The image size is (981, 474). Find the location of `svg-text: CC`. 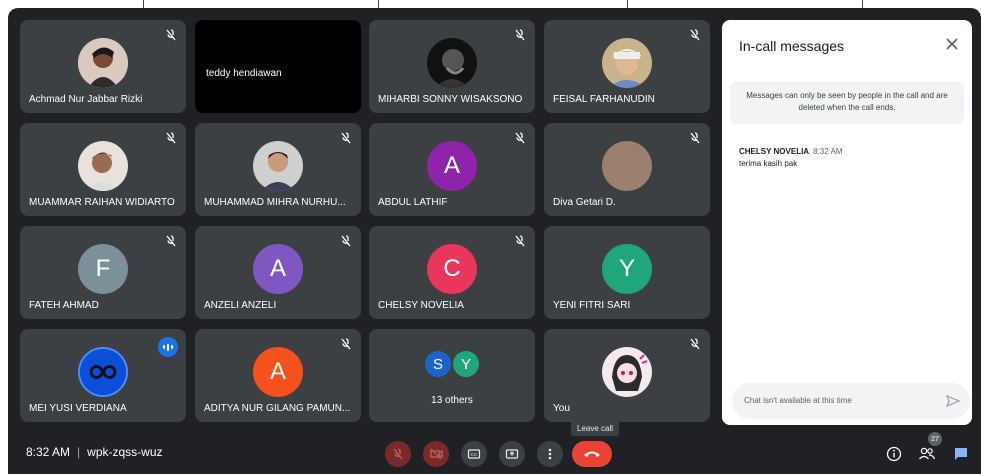

svg-text: CC is located at coordinates (474, 454).